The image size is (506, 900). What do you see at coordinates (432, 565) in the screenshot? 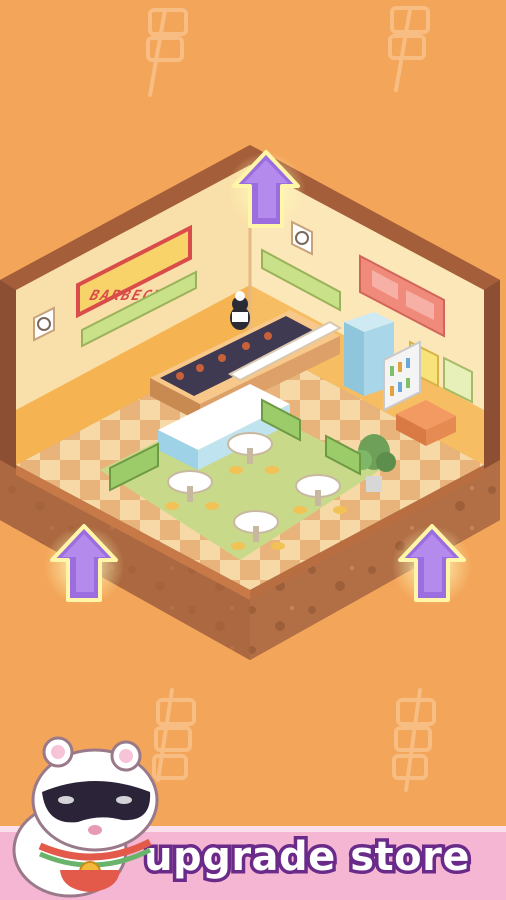
I see `upgrade-arrow-right` at bounding box center [432, 565].